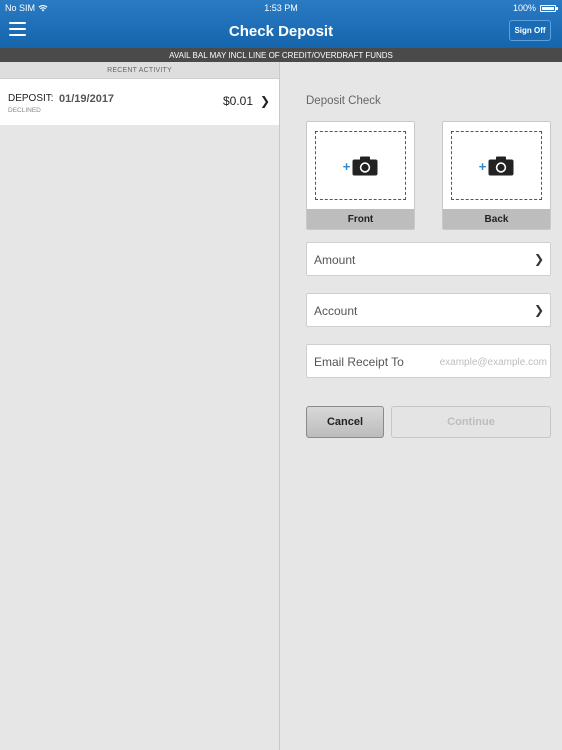 The width and height of the screenshot is (562, 750). What do you see at coordinates (428, 310) in the screenshot?
I see `account-field: Account ❯` at bounding box center [428, 310].